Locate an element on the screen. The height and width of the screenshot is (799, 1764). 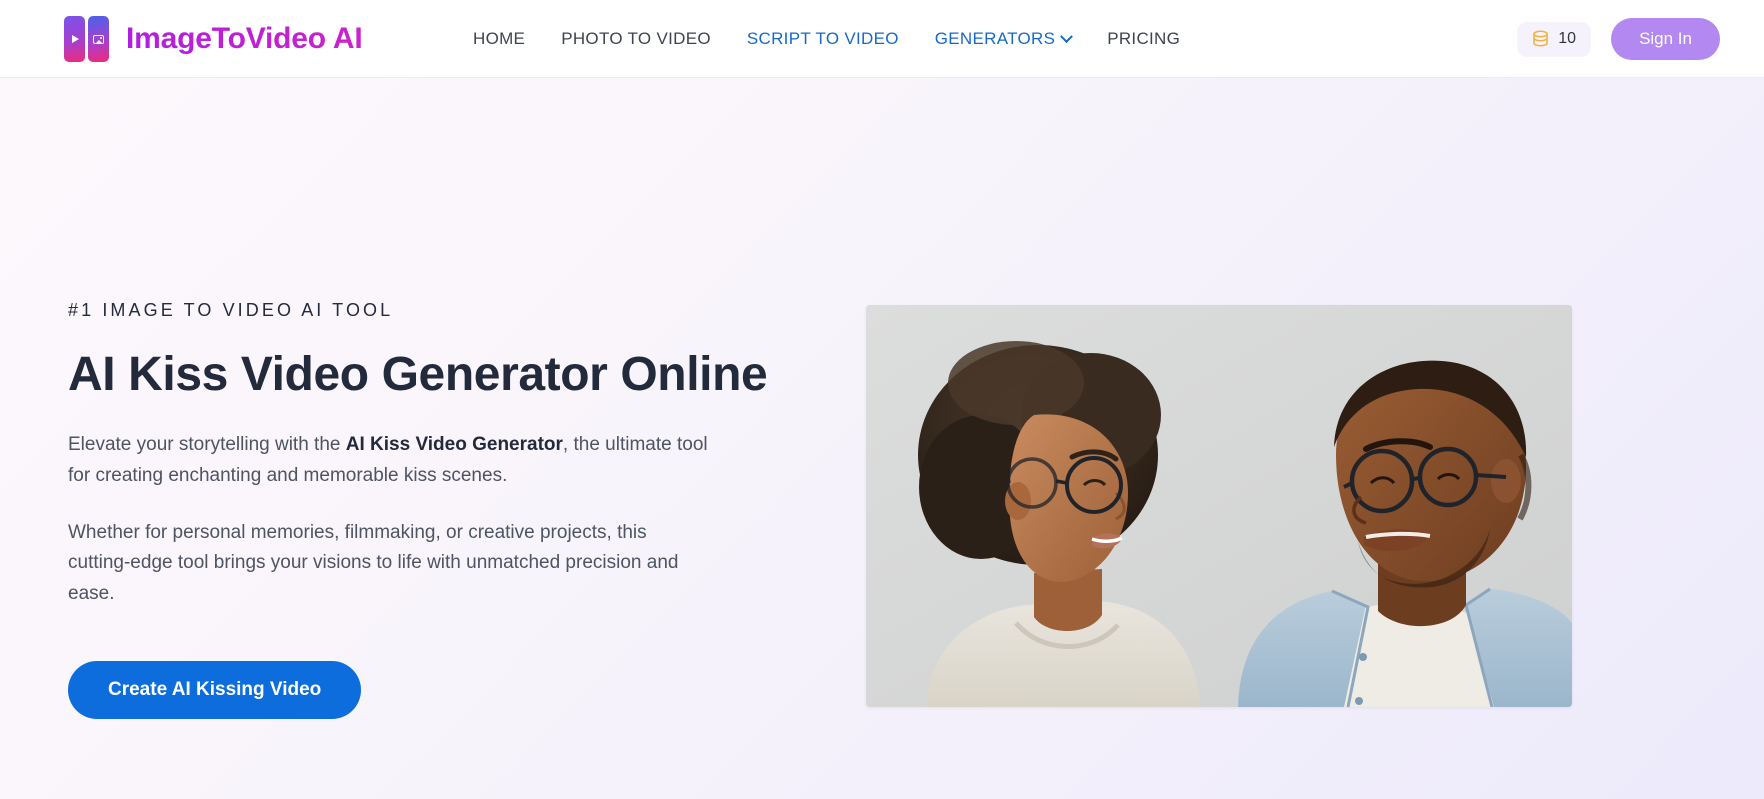
play-icon is located at coordinates (74, 39).